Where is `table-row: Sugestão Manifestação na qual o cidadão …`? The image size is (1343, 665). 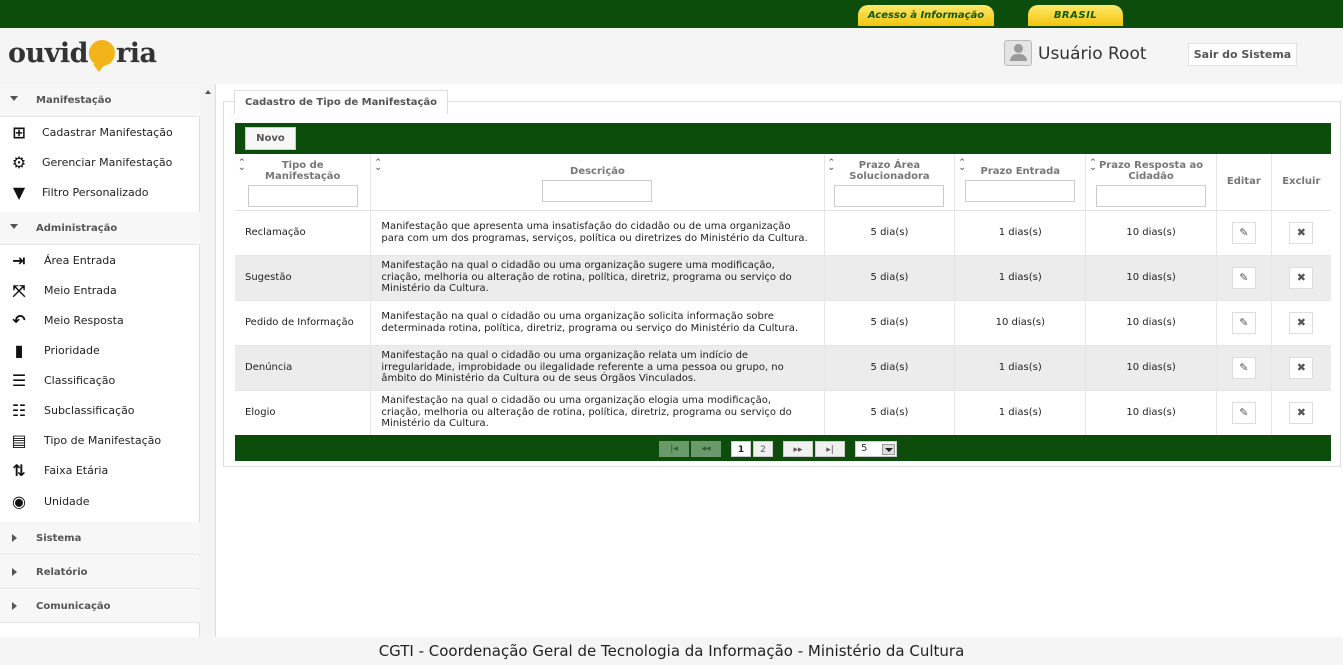 table-row: Sugestão Manifestação na qual o cidadão … is located at coordinates (783, 278).